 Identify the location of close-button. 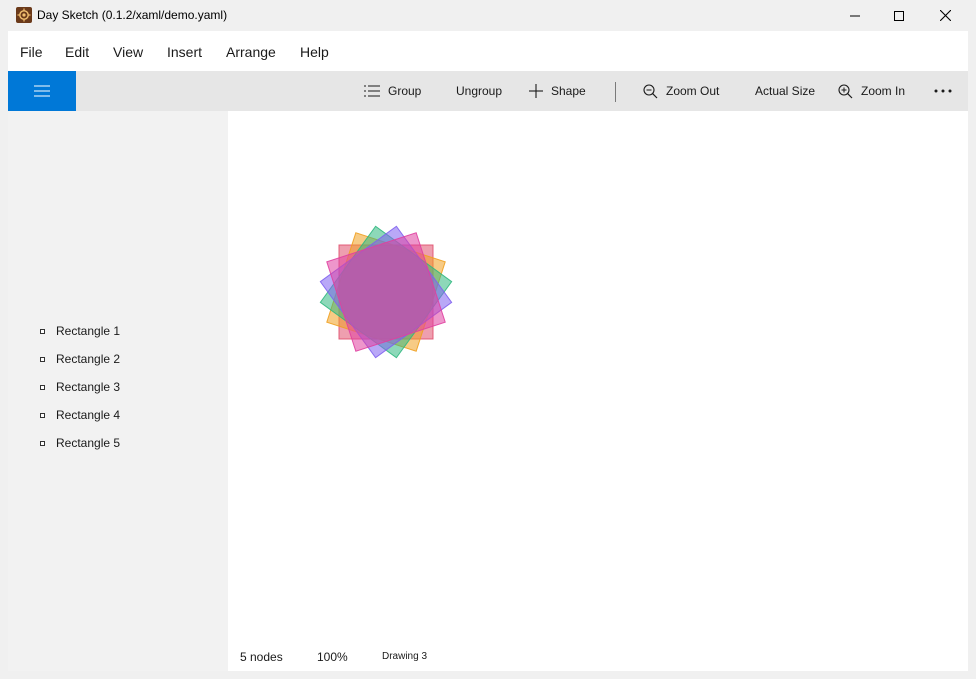
(945, 15).